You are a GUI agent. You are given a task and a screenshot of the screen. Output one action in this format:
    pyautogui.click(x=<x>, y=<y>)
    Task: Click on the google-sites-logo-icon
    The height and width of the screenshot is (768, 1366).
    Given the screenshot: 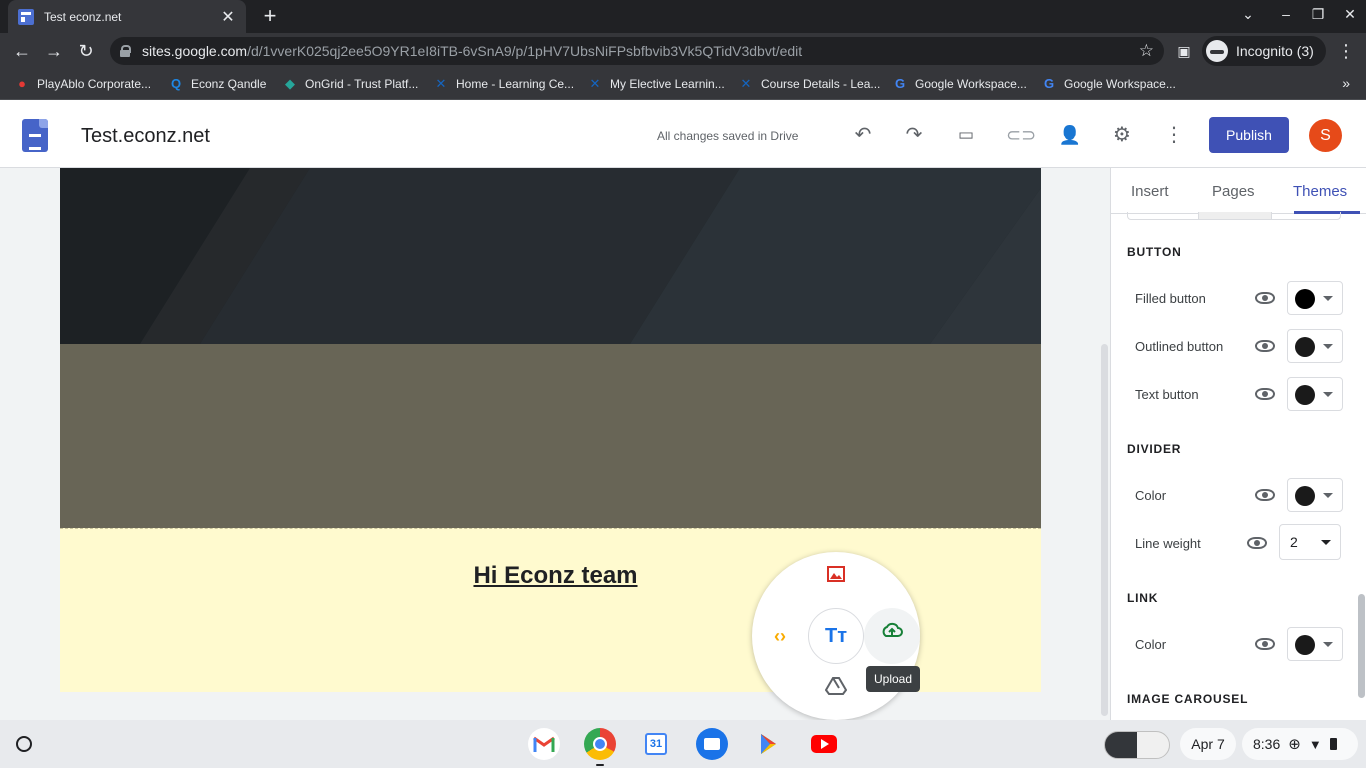 What is the action you would take?
    pyautogui.click(x=35, y=135)
    